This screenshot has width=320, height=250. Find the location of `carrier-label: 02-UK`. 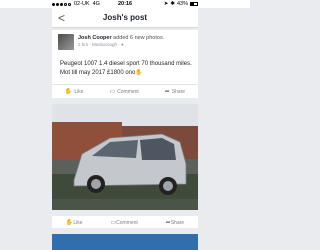

carrier-label: 02-UK is located at coordinates (82, 4).